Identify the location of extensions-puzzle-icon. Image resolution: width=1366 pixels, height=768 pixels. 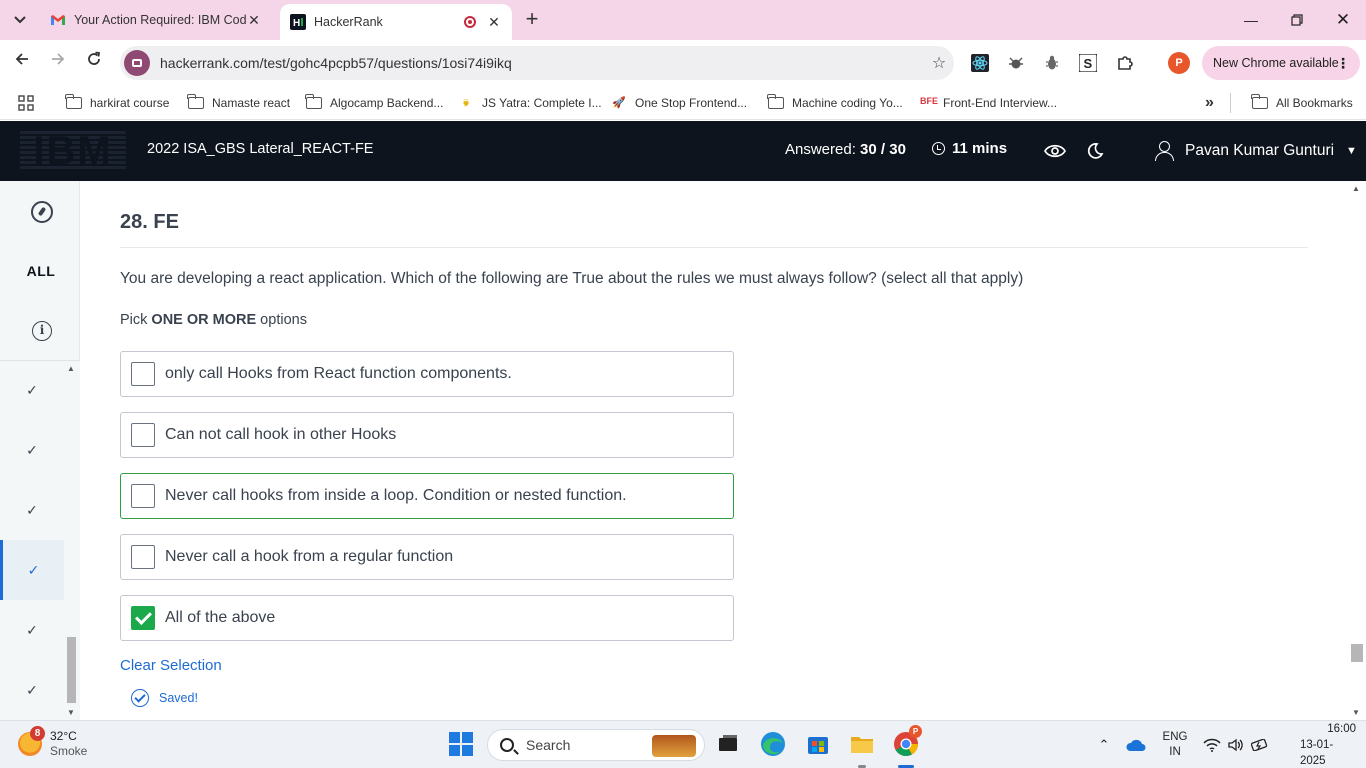
(1125, 63).